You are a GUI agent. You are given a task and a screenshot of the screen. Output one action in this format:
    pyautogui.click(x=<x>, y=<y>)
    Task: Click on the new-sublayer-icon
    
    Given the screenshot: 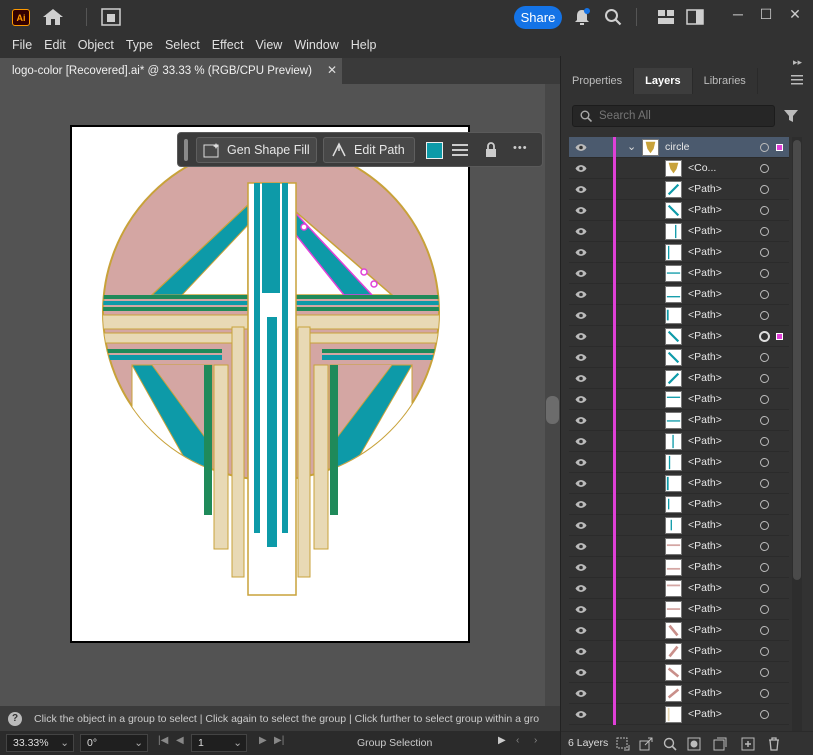 What is the action you would take?
    pyautogui.click(x=720, y=744)
    